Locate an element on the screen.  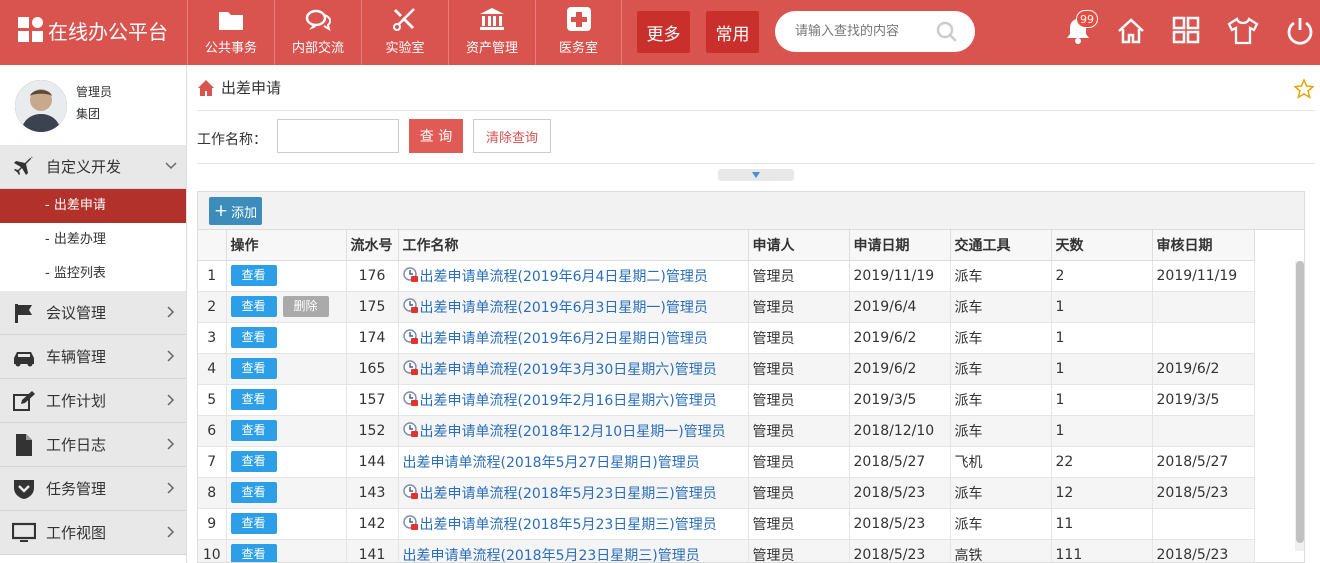
search-icon is located at coordinates (947, 32).